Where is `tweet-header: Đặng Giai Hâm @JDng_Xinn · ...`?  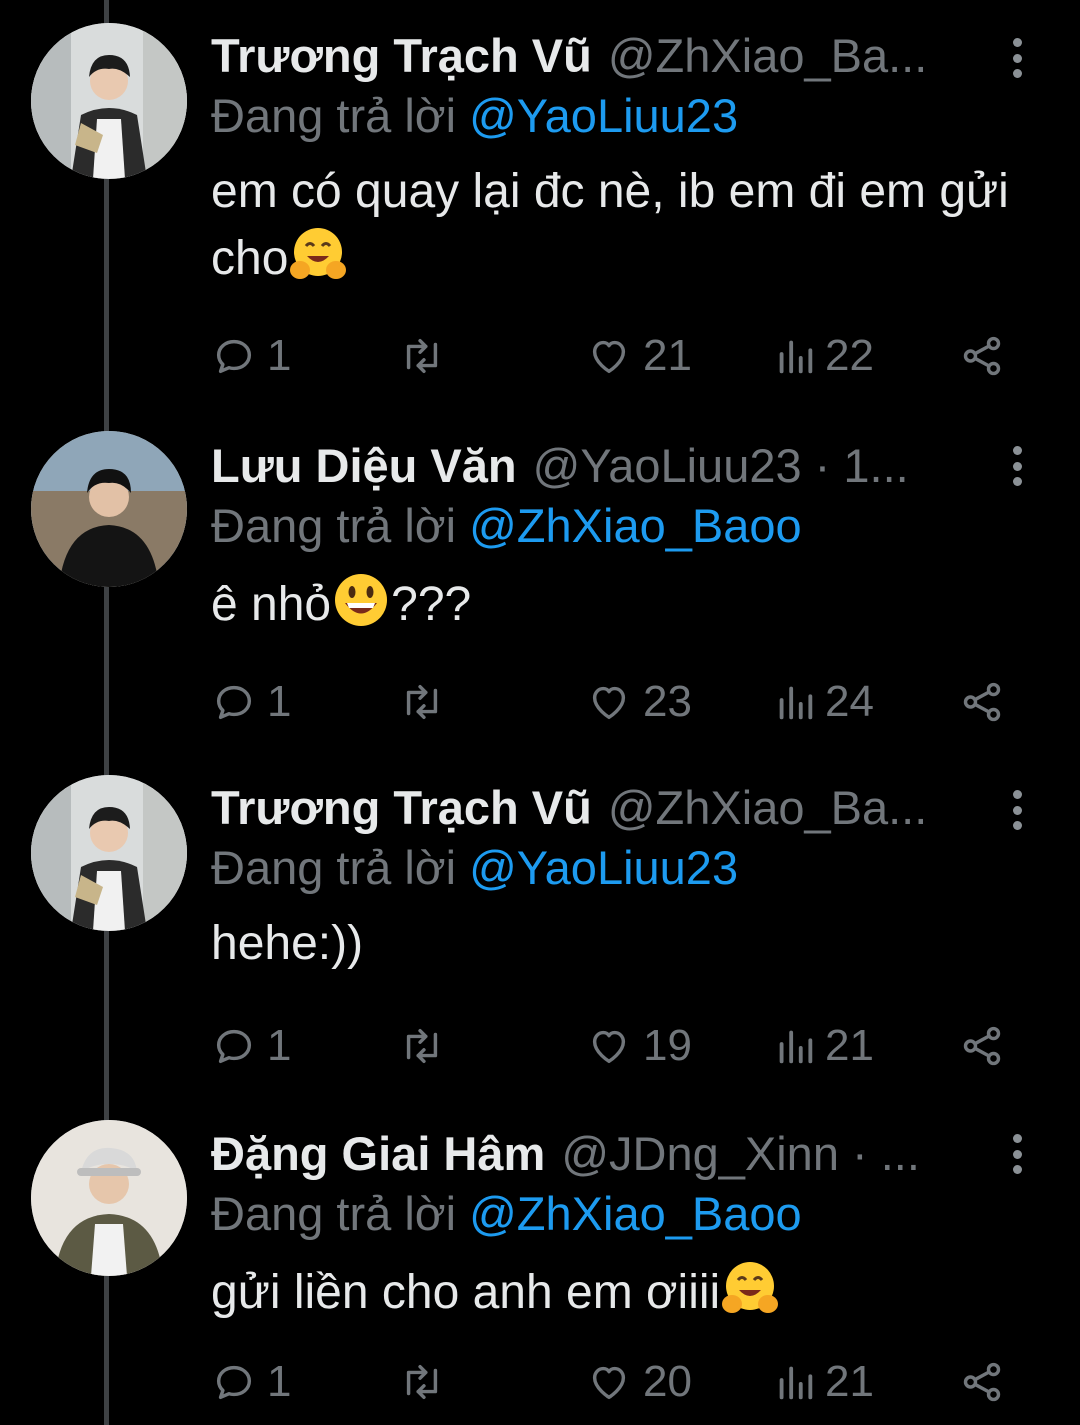 tweet-header: Đặng Giai Hâm @JDng_Xinn · ... is located at coordinates (611, 1154).